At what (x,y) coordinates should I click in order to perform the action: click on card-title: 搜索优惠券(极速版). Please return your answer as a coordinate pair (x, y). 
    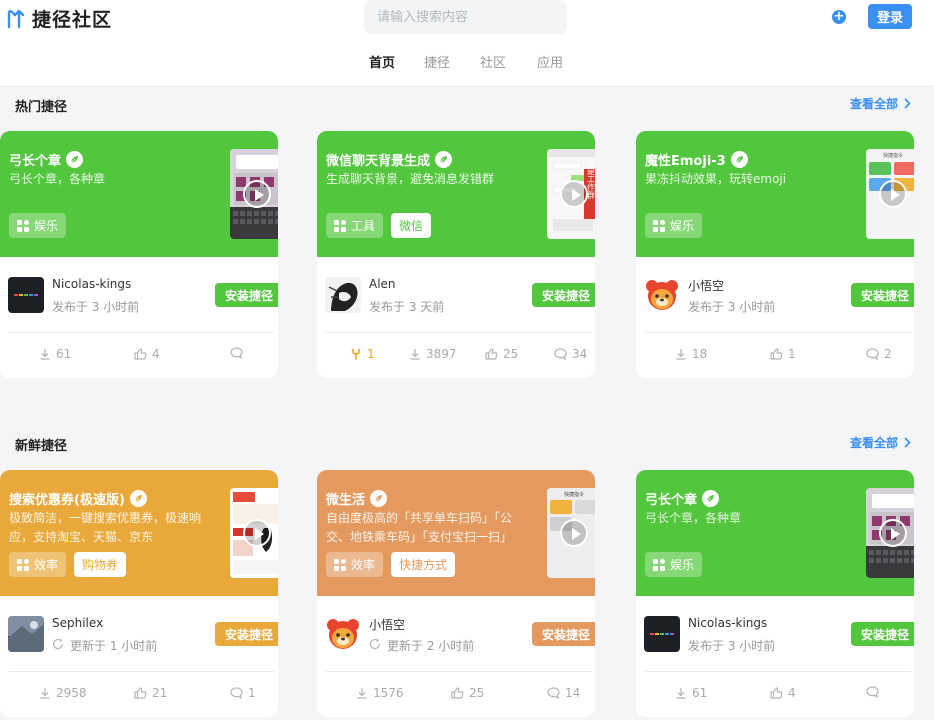
    Looking at the image, I should click on (78, 498).